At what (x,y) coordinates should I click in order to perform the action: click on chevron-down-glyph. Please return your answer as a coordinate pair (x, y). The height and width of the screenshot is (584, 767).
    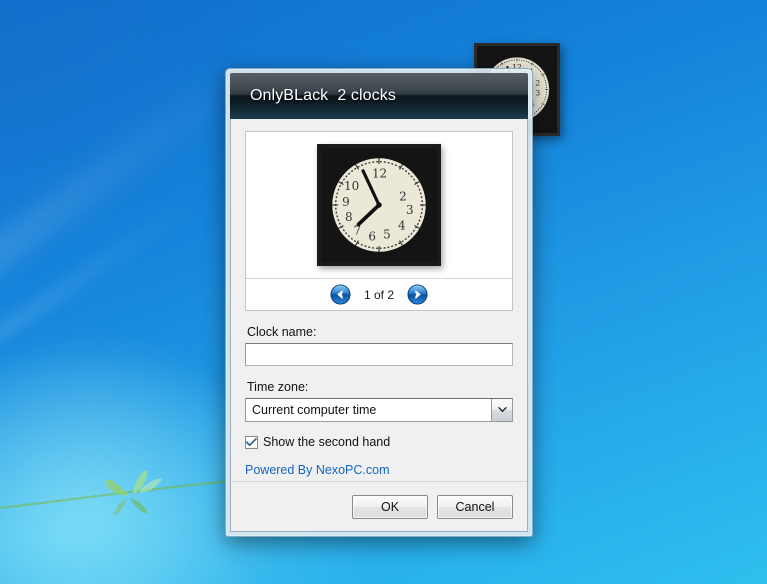
    Looking at the image, I should click on (502, 410).